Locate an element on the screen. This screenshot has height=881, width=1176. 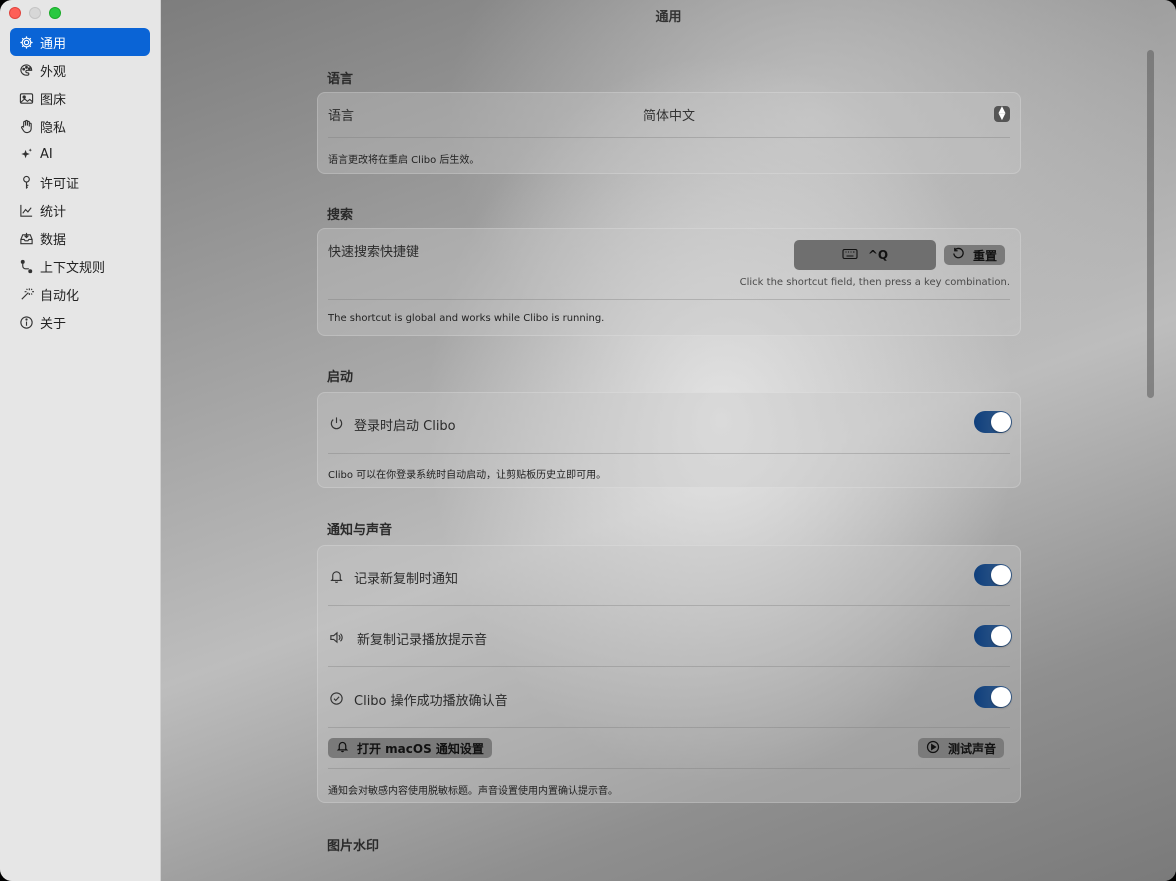
keyboard-icon is located at coordinates (850, 255).